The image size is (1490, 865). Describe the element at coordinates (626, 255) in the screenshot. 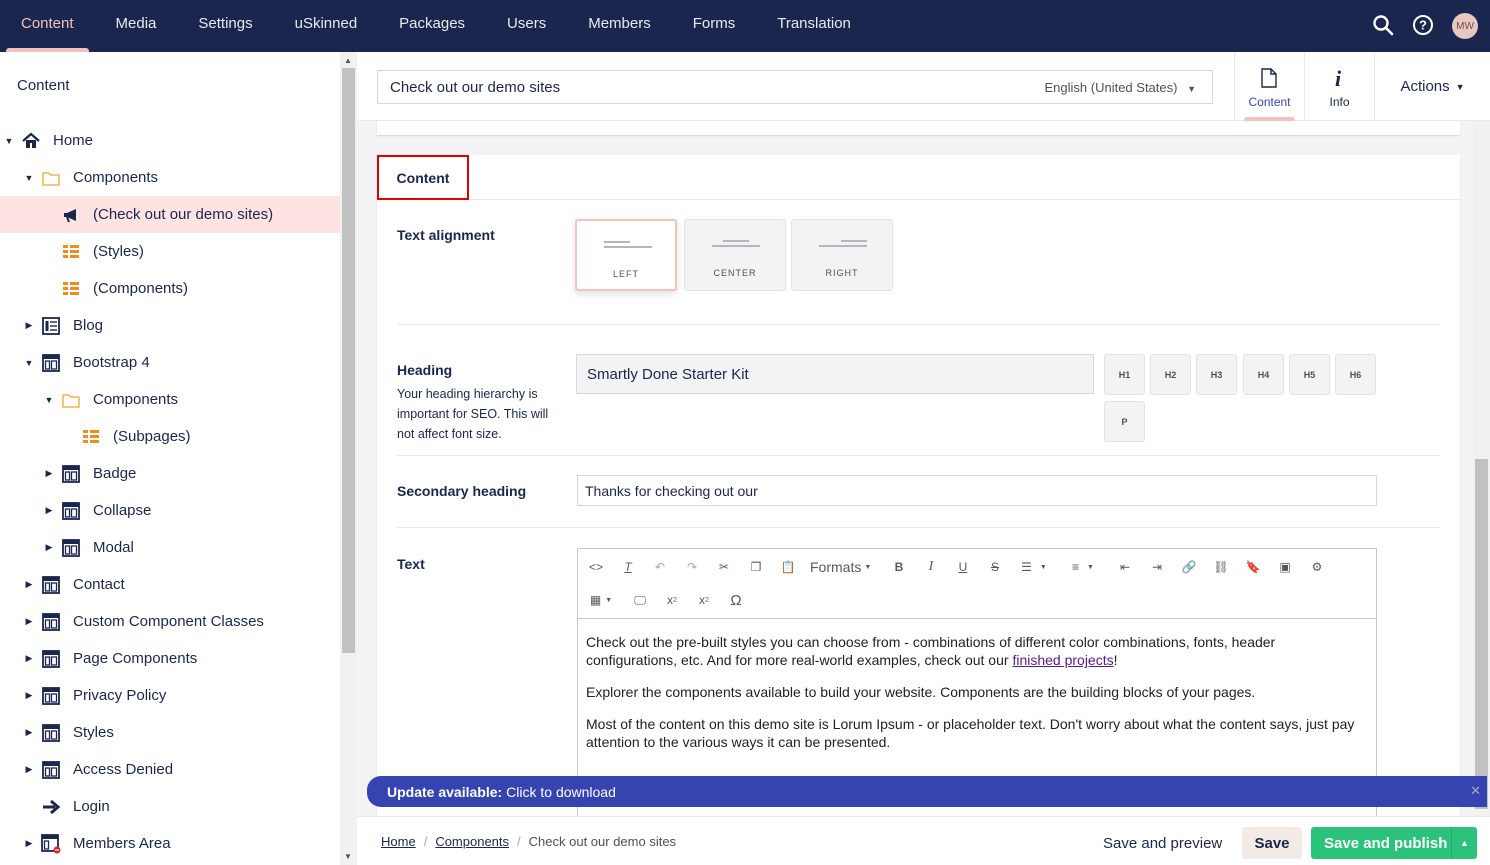

I see `align-left-button: LEFT` at that location.